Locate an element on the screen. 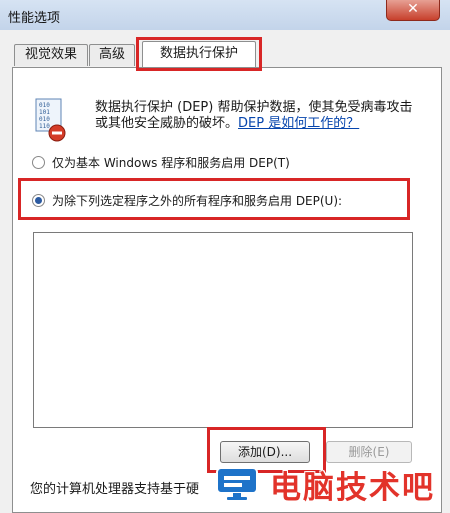  radio-essential-only: 仅为基本 Windows 程序和服务启用 DEP(T) is located at coordinates (161, 162).